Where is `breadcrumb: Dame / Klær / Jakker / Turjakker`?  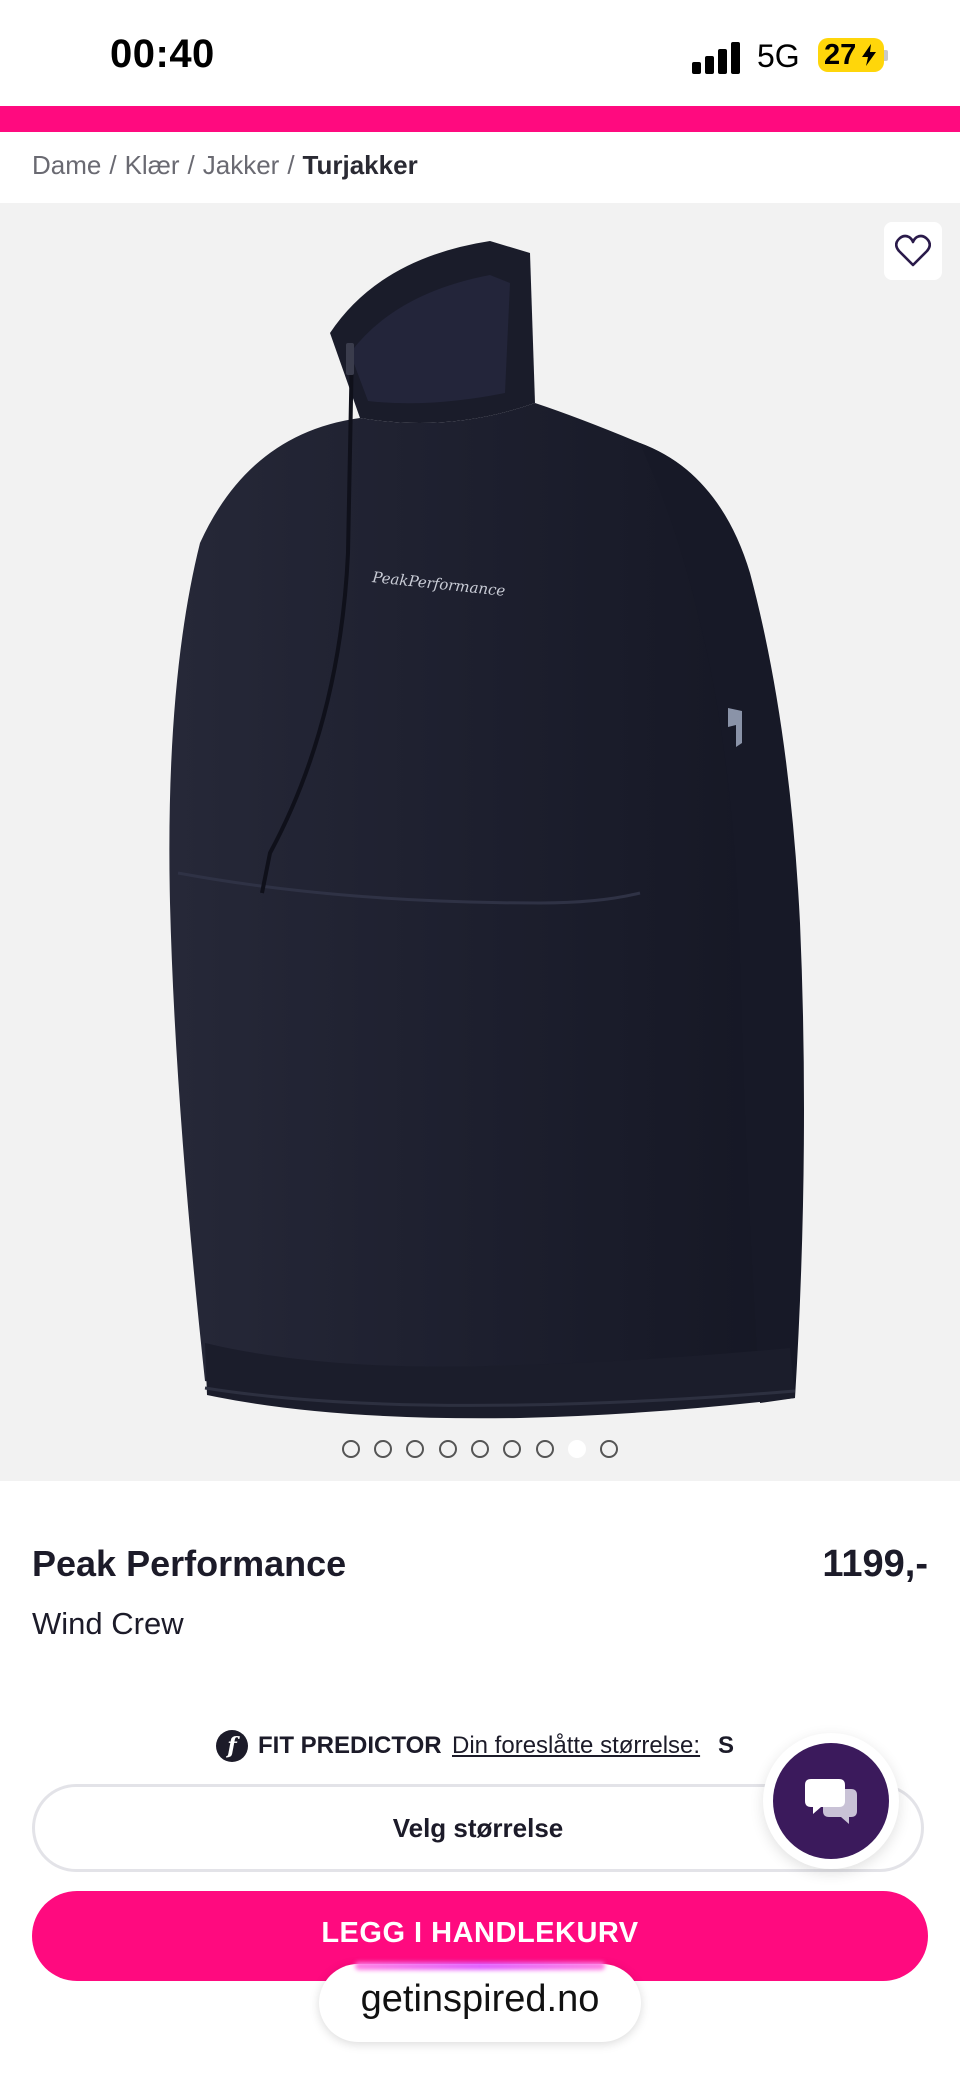
breadcrumb: Dame / Klær / Jakker / Turjakker is located at coordinates (225, 165).